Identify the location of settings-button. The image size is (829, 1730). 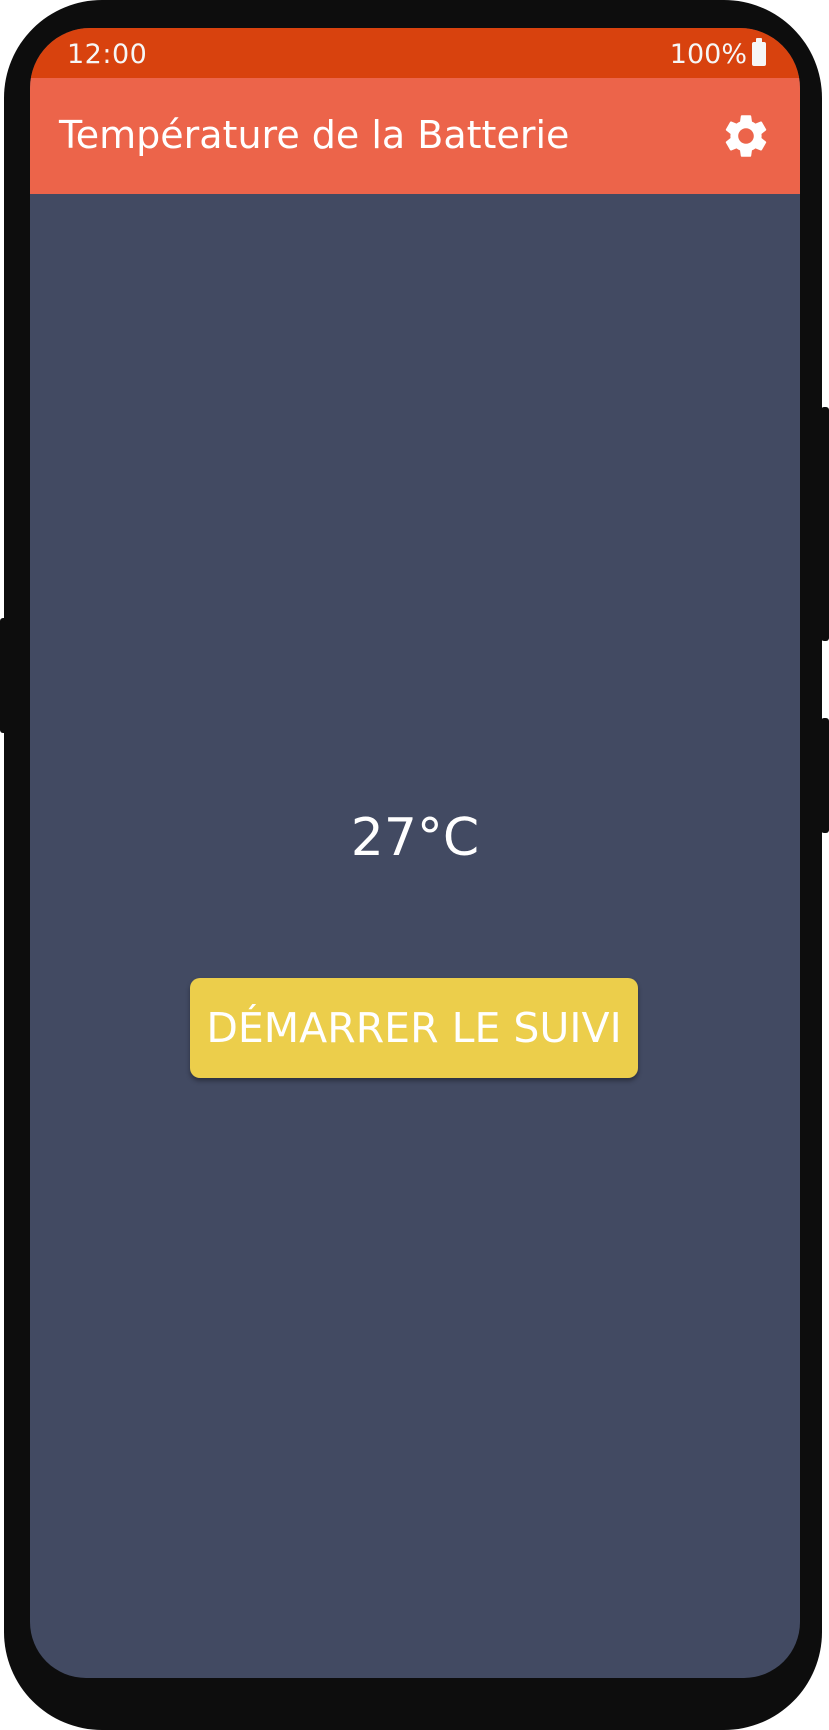
(746, 136).